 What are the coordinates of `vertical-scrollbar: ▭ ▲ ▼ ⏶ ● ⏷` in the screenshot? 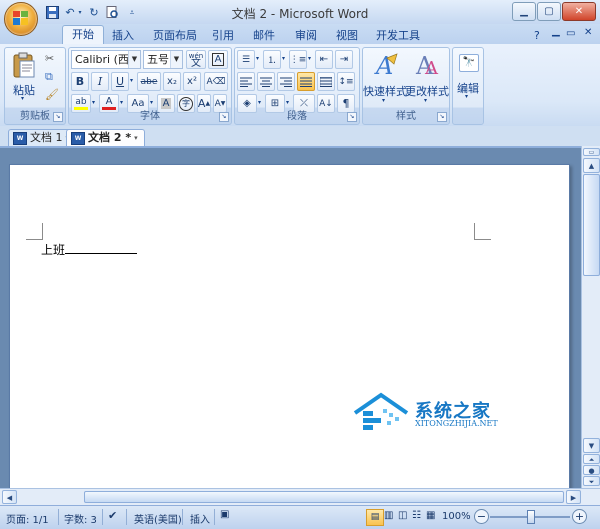 It's located at (590, 317).